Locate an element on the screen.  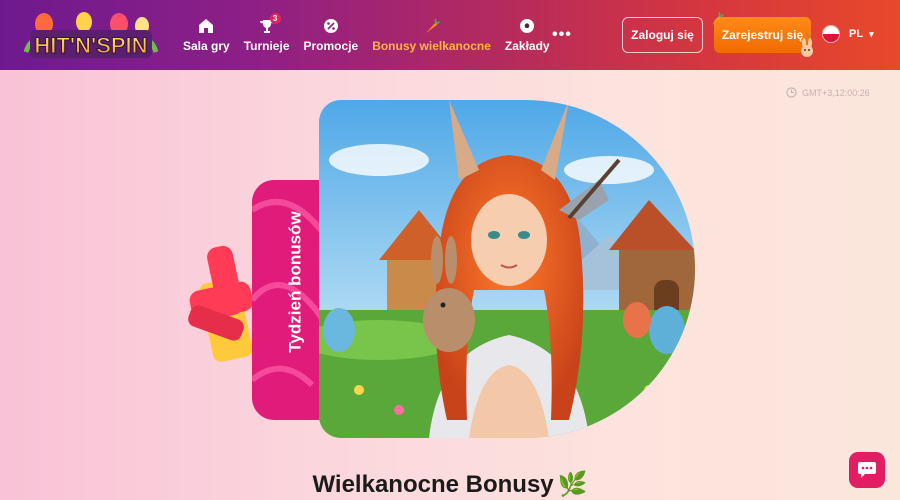
leaf-icon: 🌿 is located at coordinates (572, 484).